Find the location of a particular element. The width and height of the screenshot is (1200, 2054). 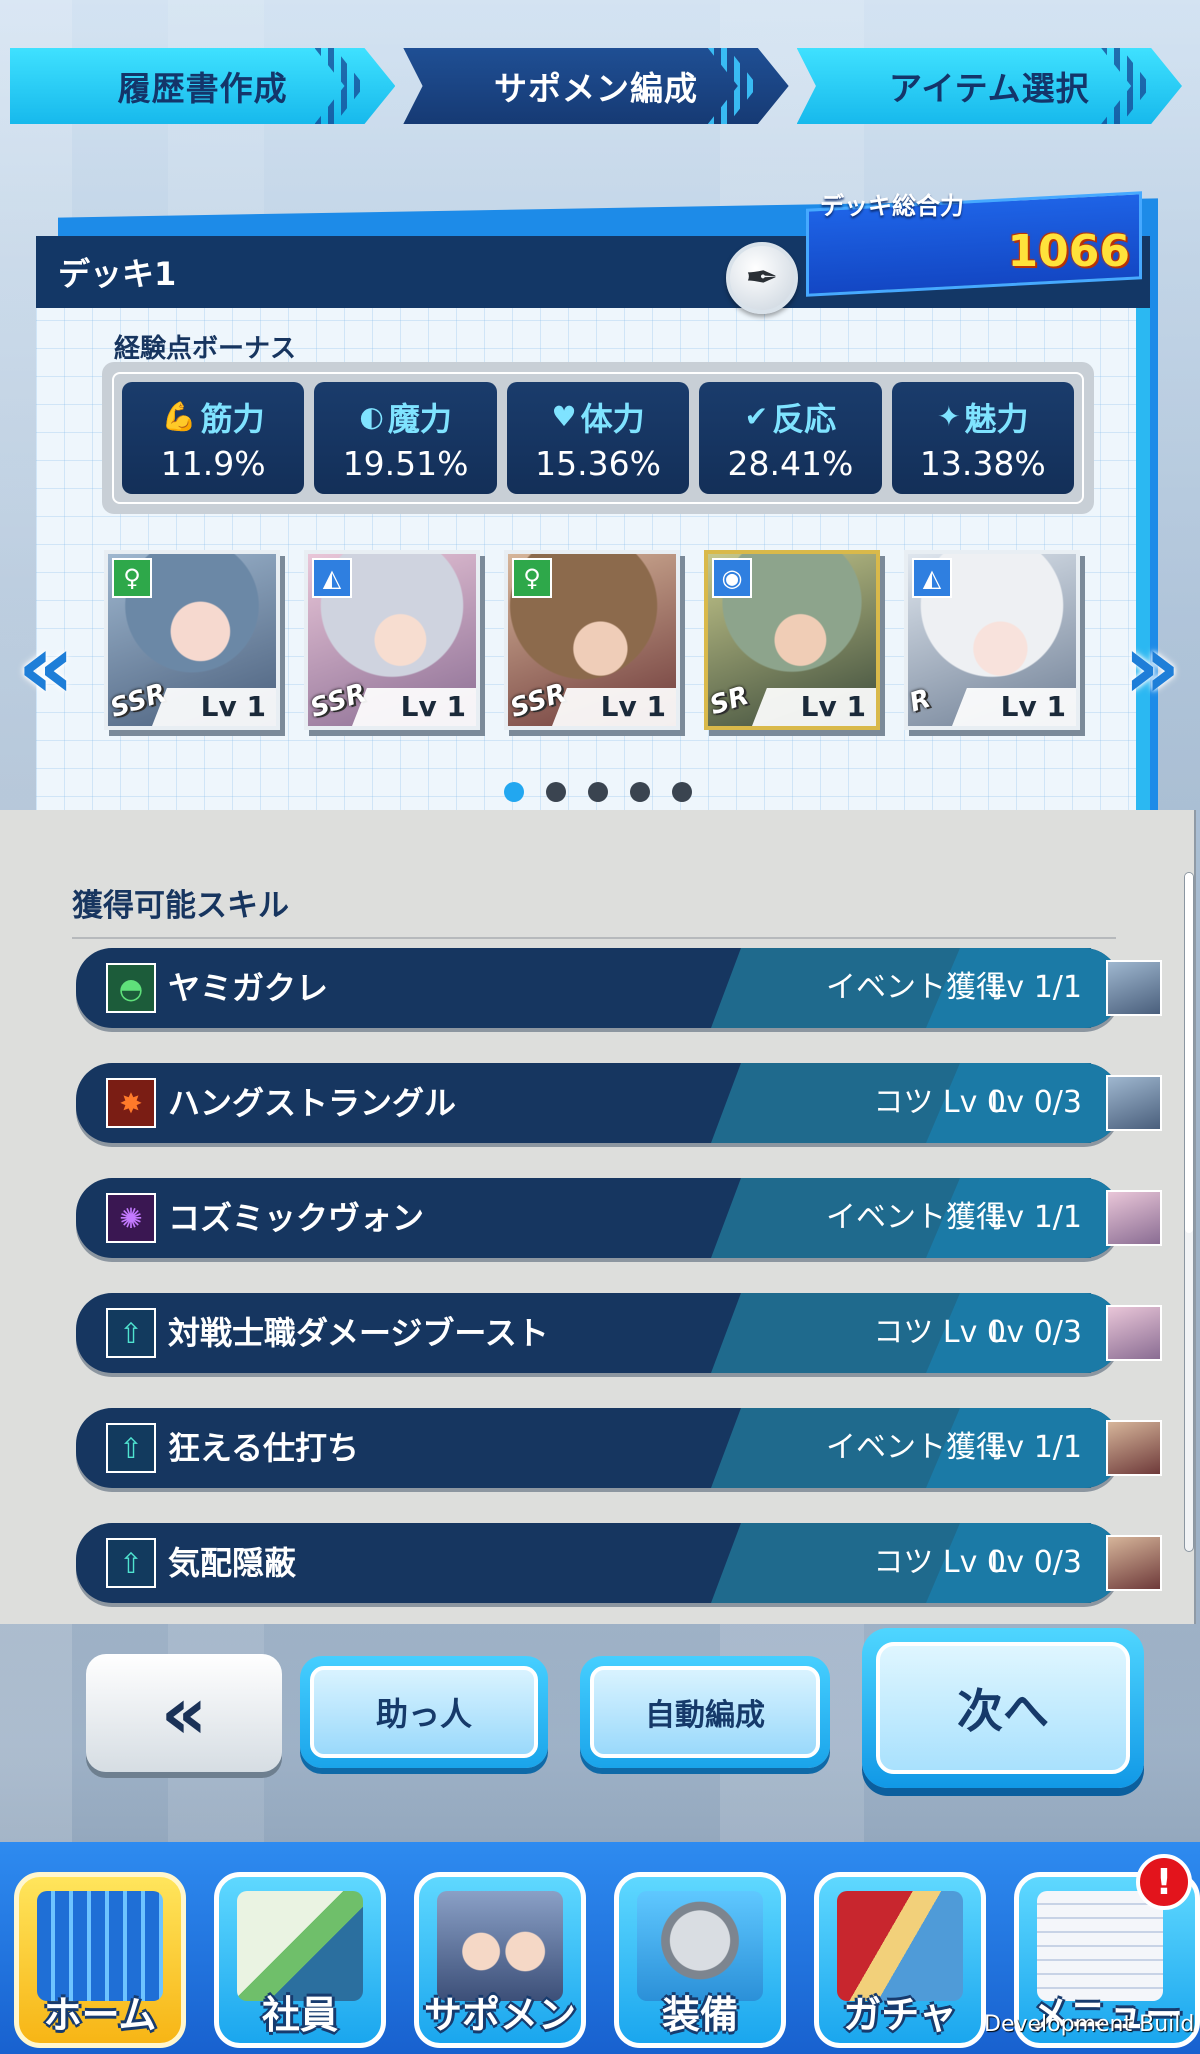

nav-label: サポメン is located at coordinates (499, 2015).